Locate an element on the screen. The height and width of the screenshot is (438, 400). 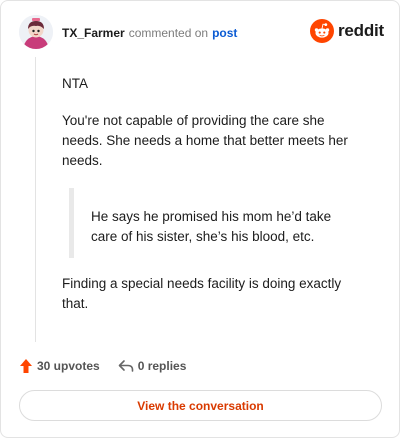
reddit-wordmark: reddit is located at coordinates (360, 30).